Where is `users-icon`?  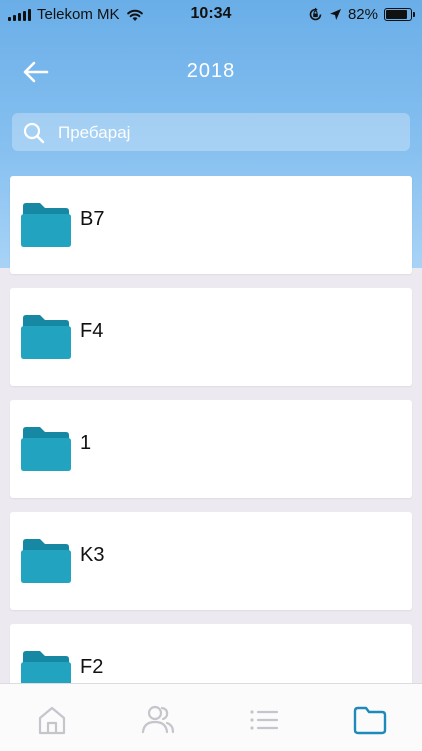 users-icon is located at coordinates (158, 719).